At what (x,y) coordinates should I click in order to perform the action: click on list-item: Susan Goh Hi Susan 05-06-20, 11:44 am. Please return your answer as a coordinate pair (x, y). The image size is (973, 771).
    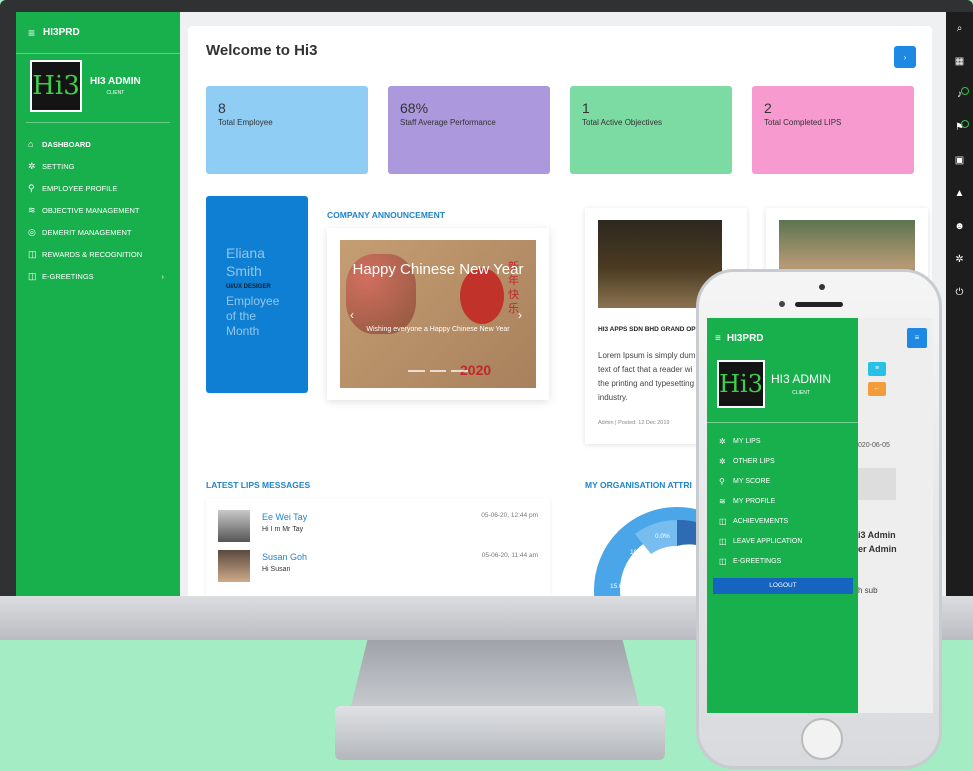
    Looking at the image, I should click on (378, 567).